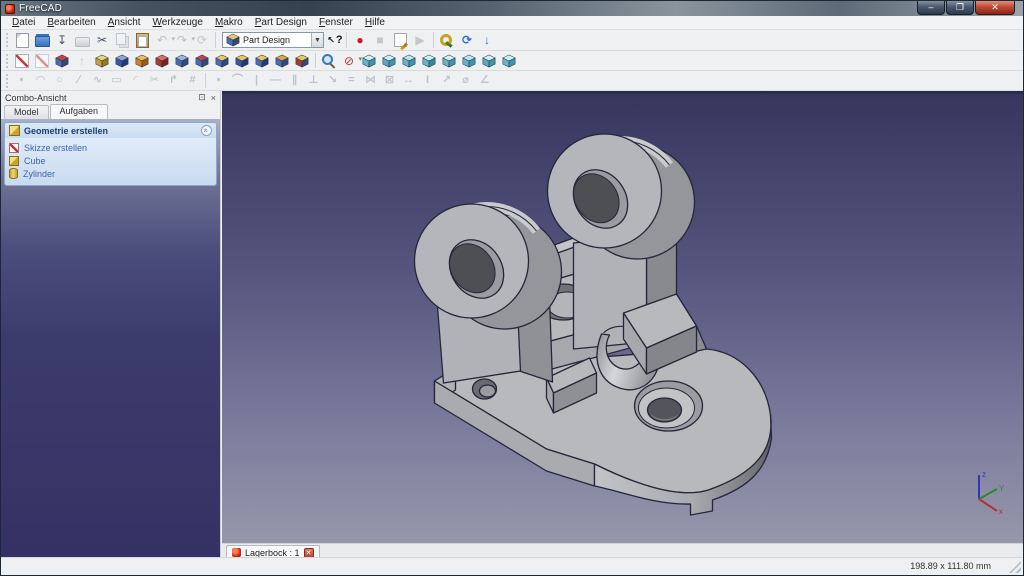  Describe the element at coordinates (82, 60) in the screenshot. I see `leave-sketch-icon: ↑` at that location.